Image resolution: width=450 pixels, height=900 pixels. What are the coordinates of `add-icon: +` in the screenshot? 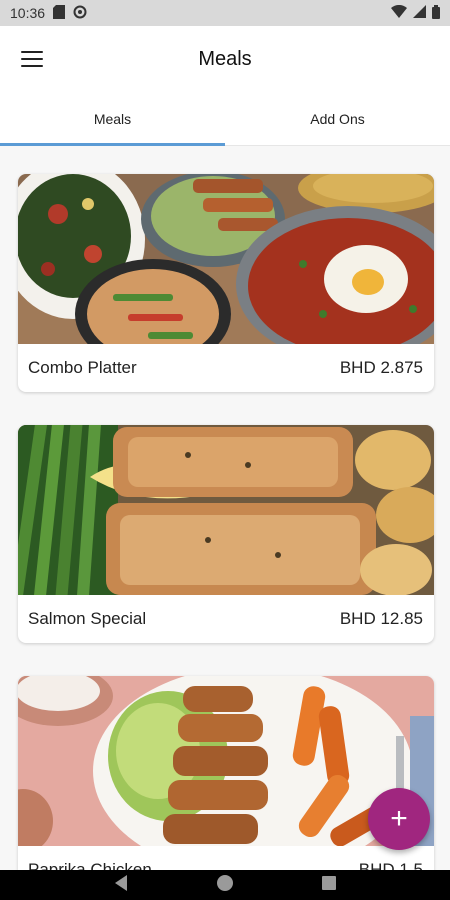 It's located at (399, 818).